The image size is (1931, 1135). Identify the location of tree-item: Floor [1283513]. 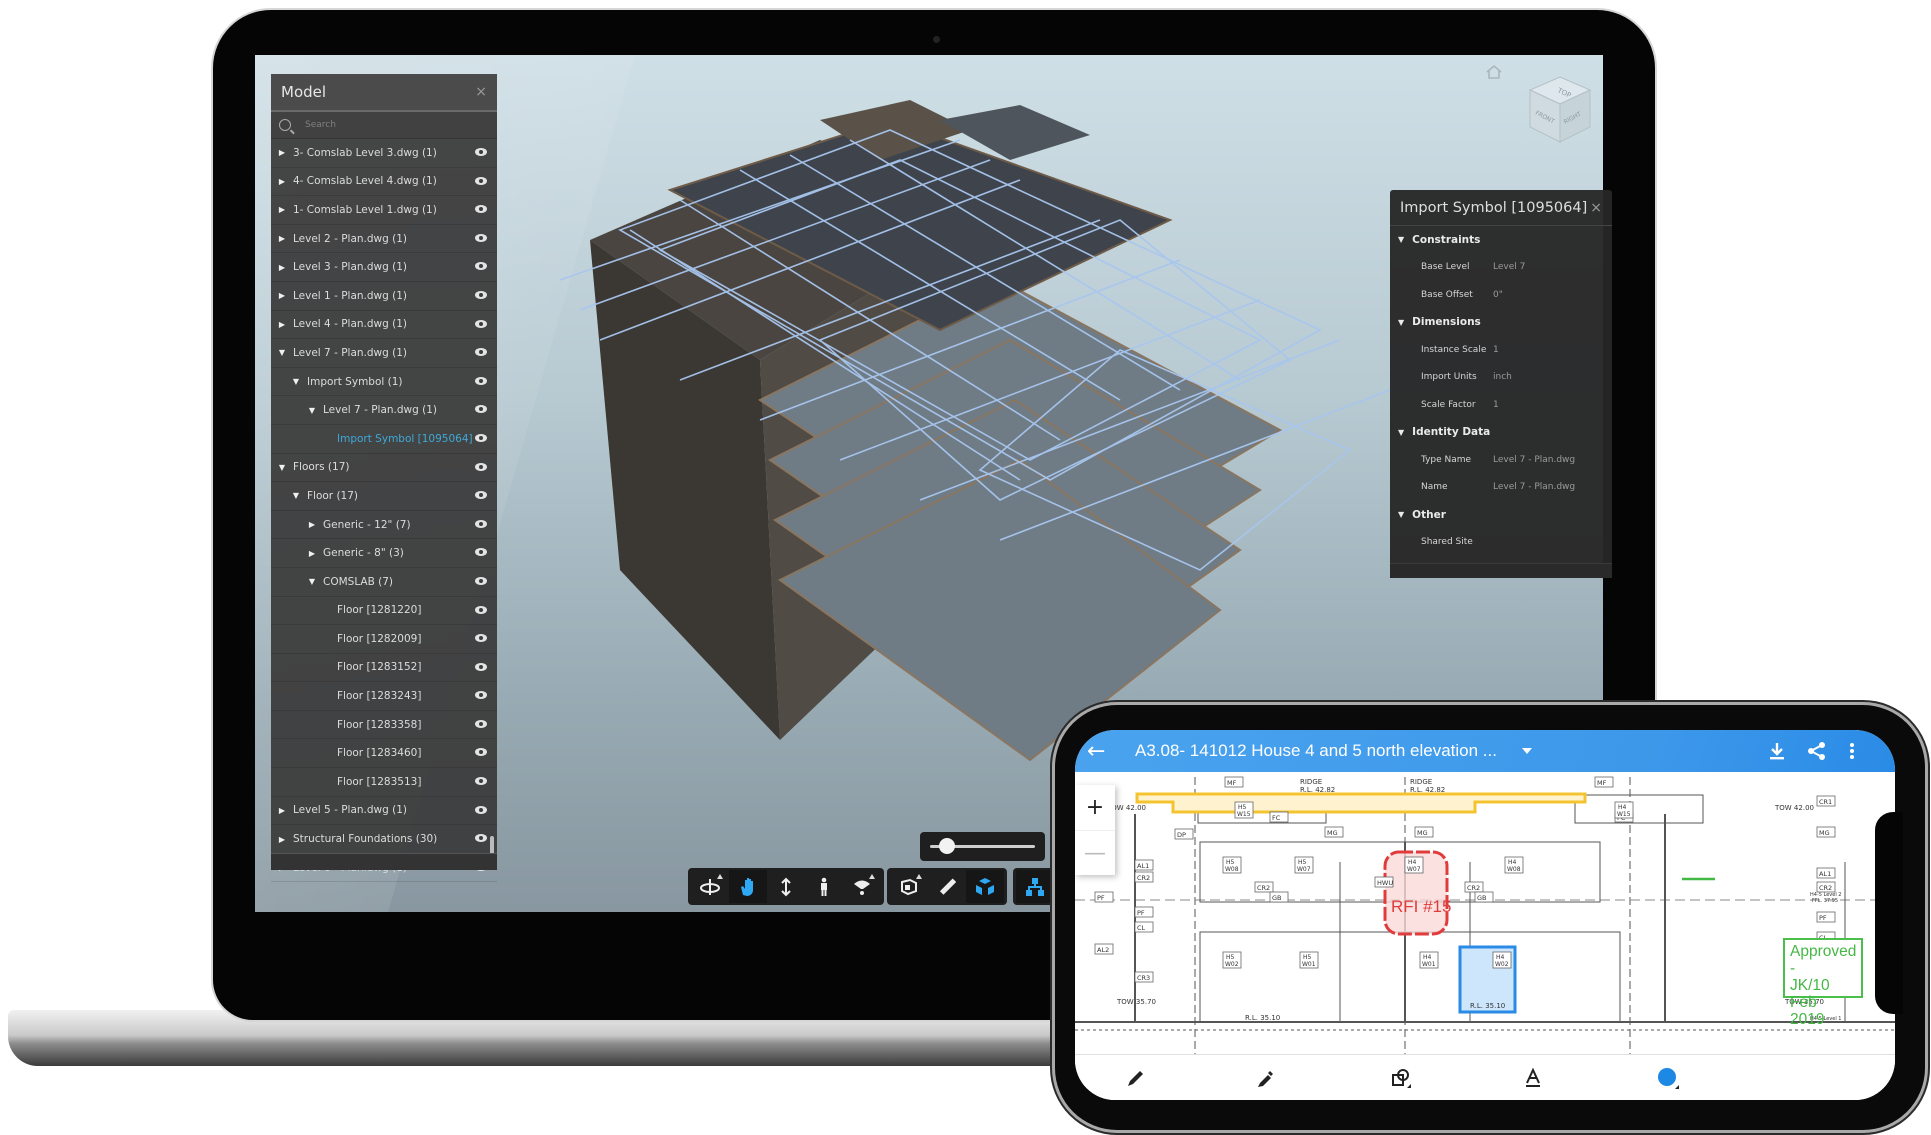
(384, 782).